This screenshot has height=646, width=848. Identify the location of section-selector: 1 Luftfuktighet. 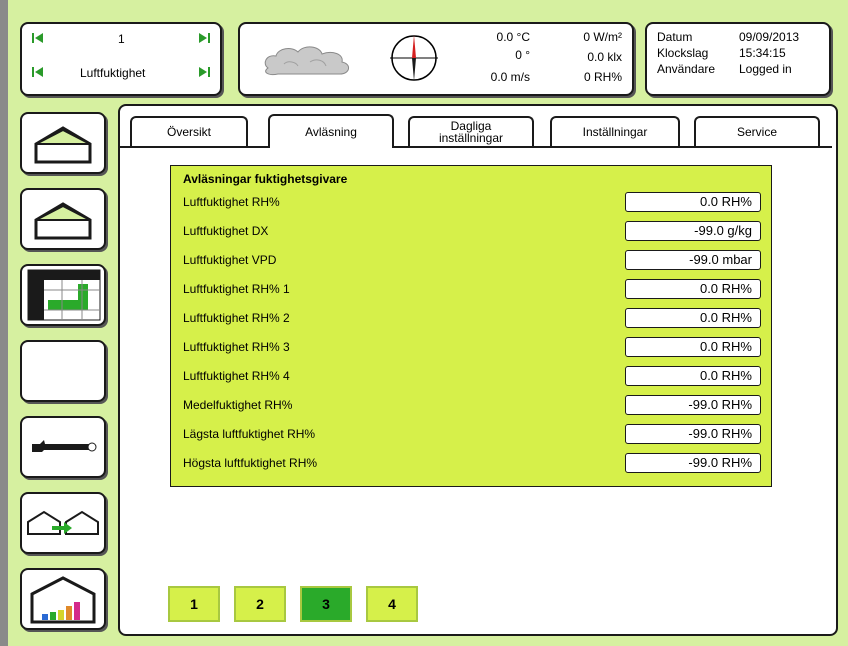
(121, 59).